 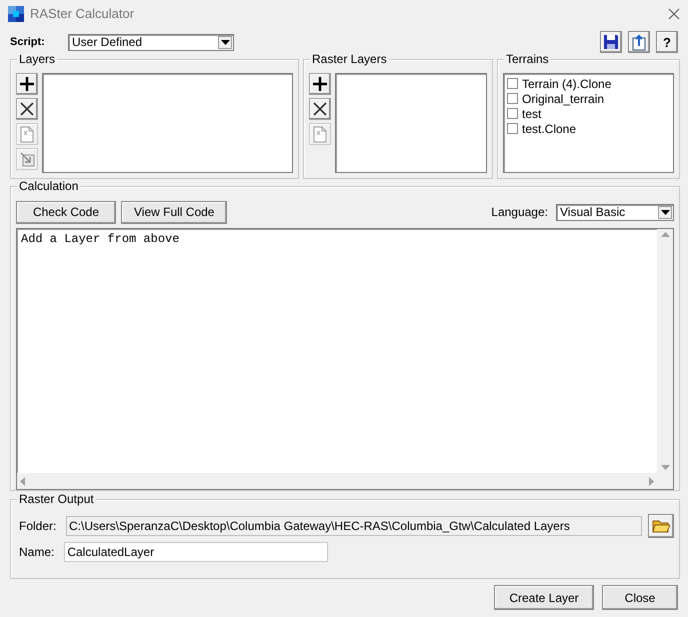 I want to click on script-dropdown: User Defined, so click(x=151, y=42).